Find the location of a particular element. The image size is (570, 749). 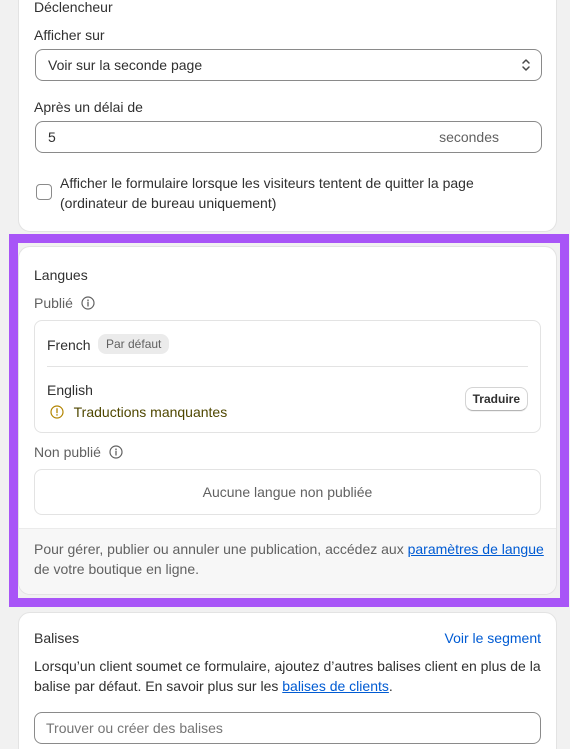

languages-footer-text-after: de votre boutique en ligne. is located at coordinates (117, 569).